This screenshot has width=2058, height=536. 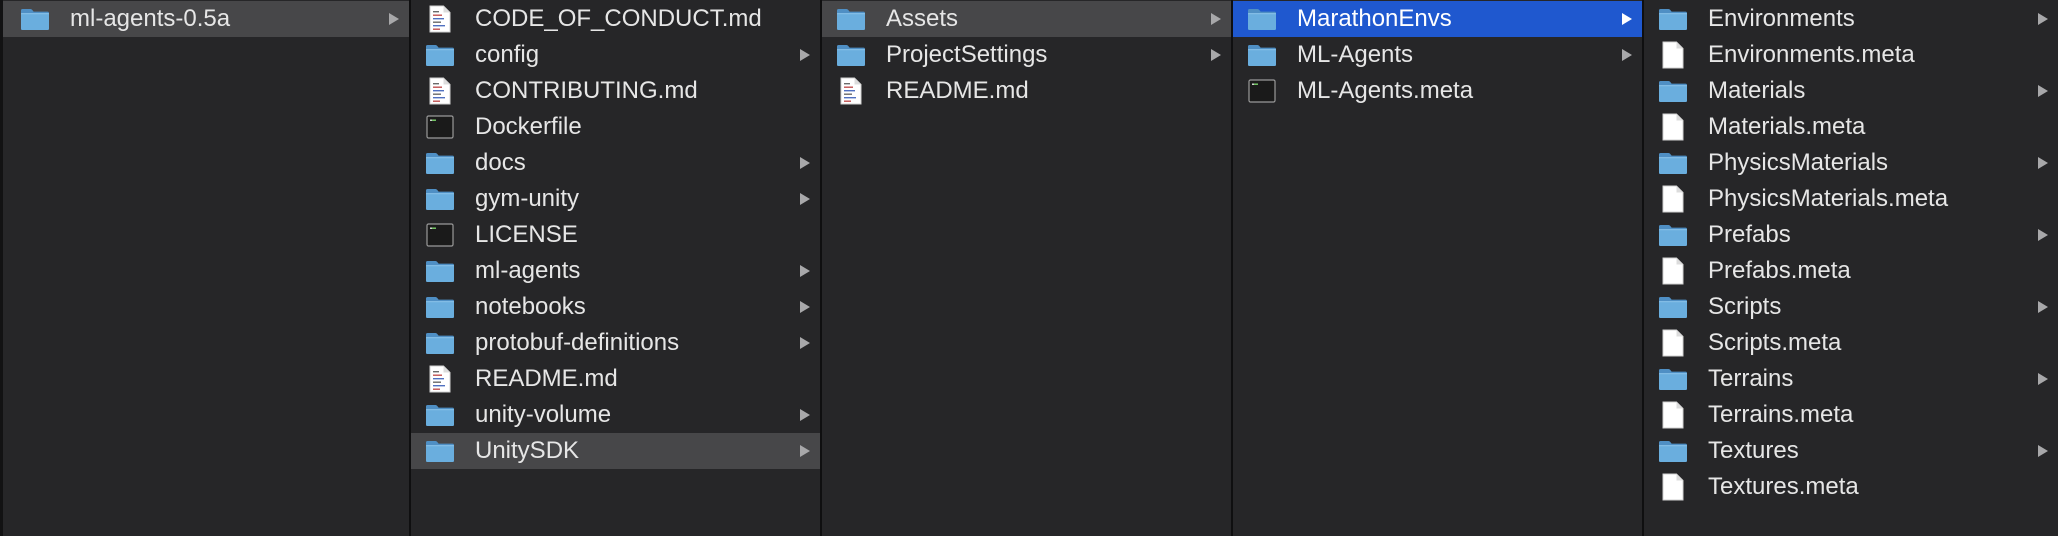 I want to click on item-label: CODE_OF_CONDUCT.md, so click(x=618, y=18).